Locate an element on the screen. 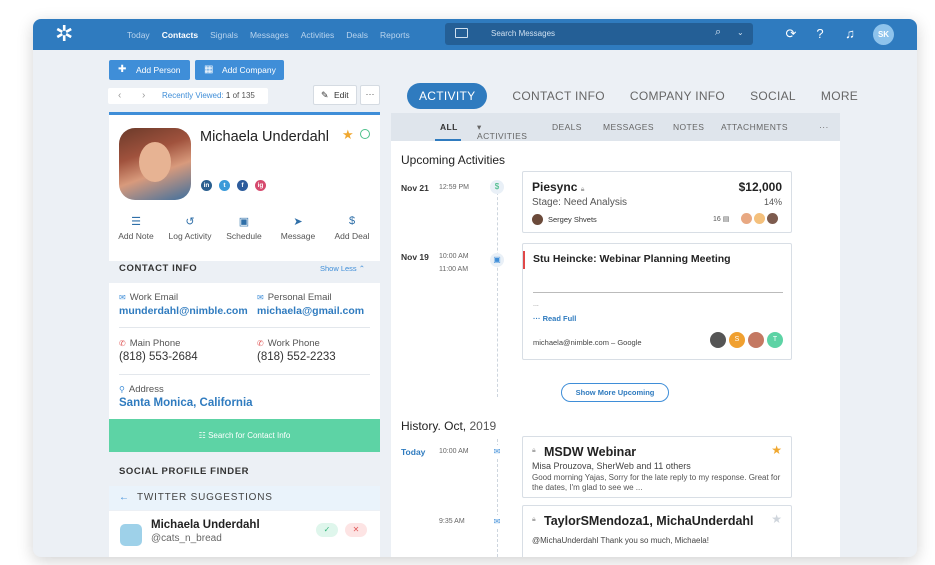  deal-name: Piesync 🔒︎ is located at coordinates (558, 187).